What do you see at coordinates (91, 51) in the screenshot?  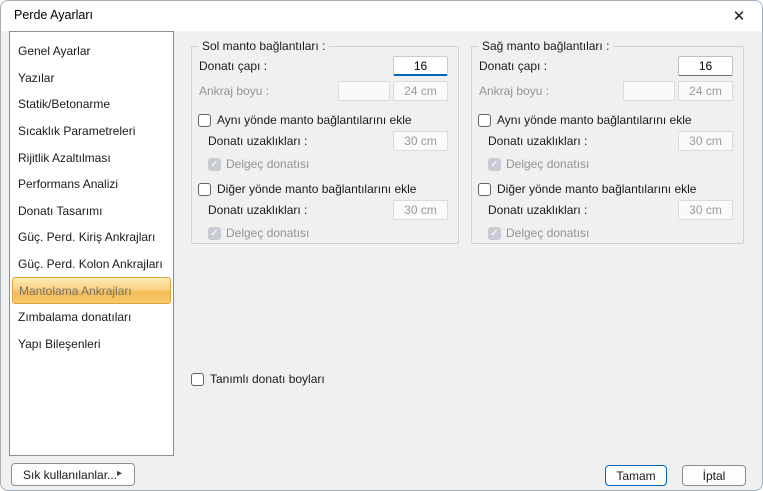 I see `sidebar-item-genel-ayarlar: Genel Ayarlar` at bounding box center [91, 51].